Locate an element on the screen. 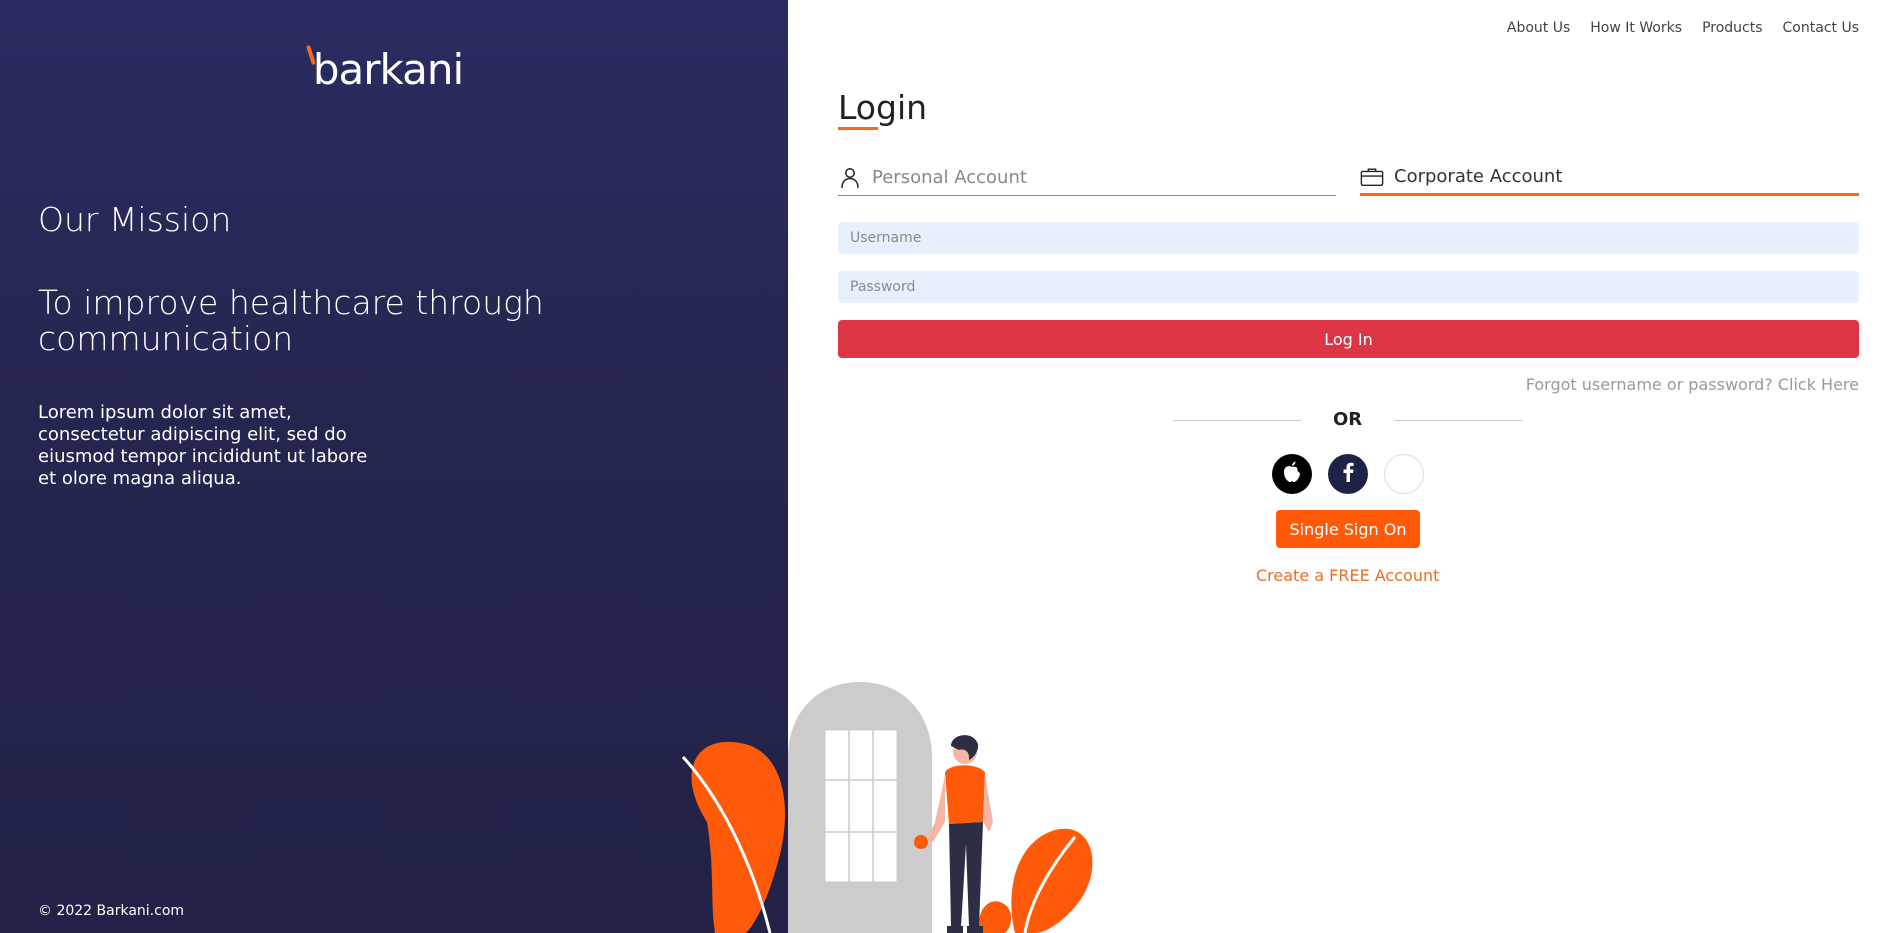 This screenshot has height=933, width=1899. create-account-link: Create a FREE Account is located at coordinates (1347, 575).